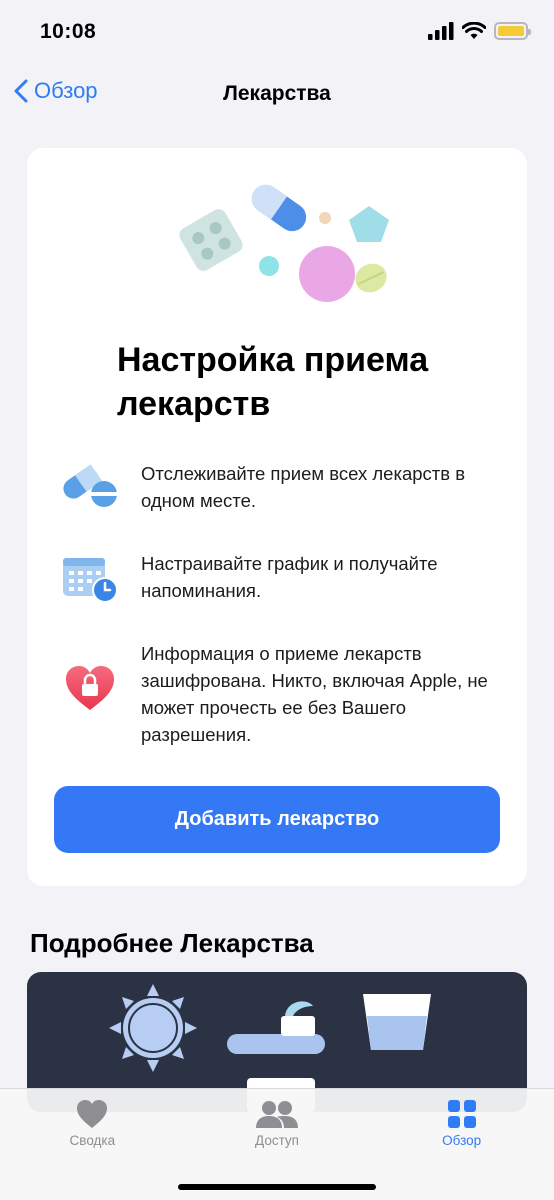 Image resolution: width=554 pixels, height=1200 pixels. Describe the element at coordinates (273, 382) in the screenshot. I see `card-title: Настройка приема лекарств` at that location.